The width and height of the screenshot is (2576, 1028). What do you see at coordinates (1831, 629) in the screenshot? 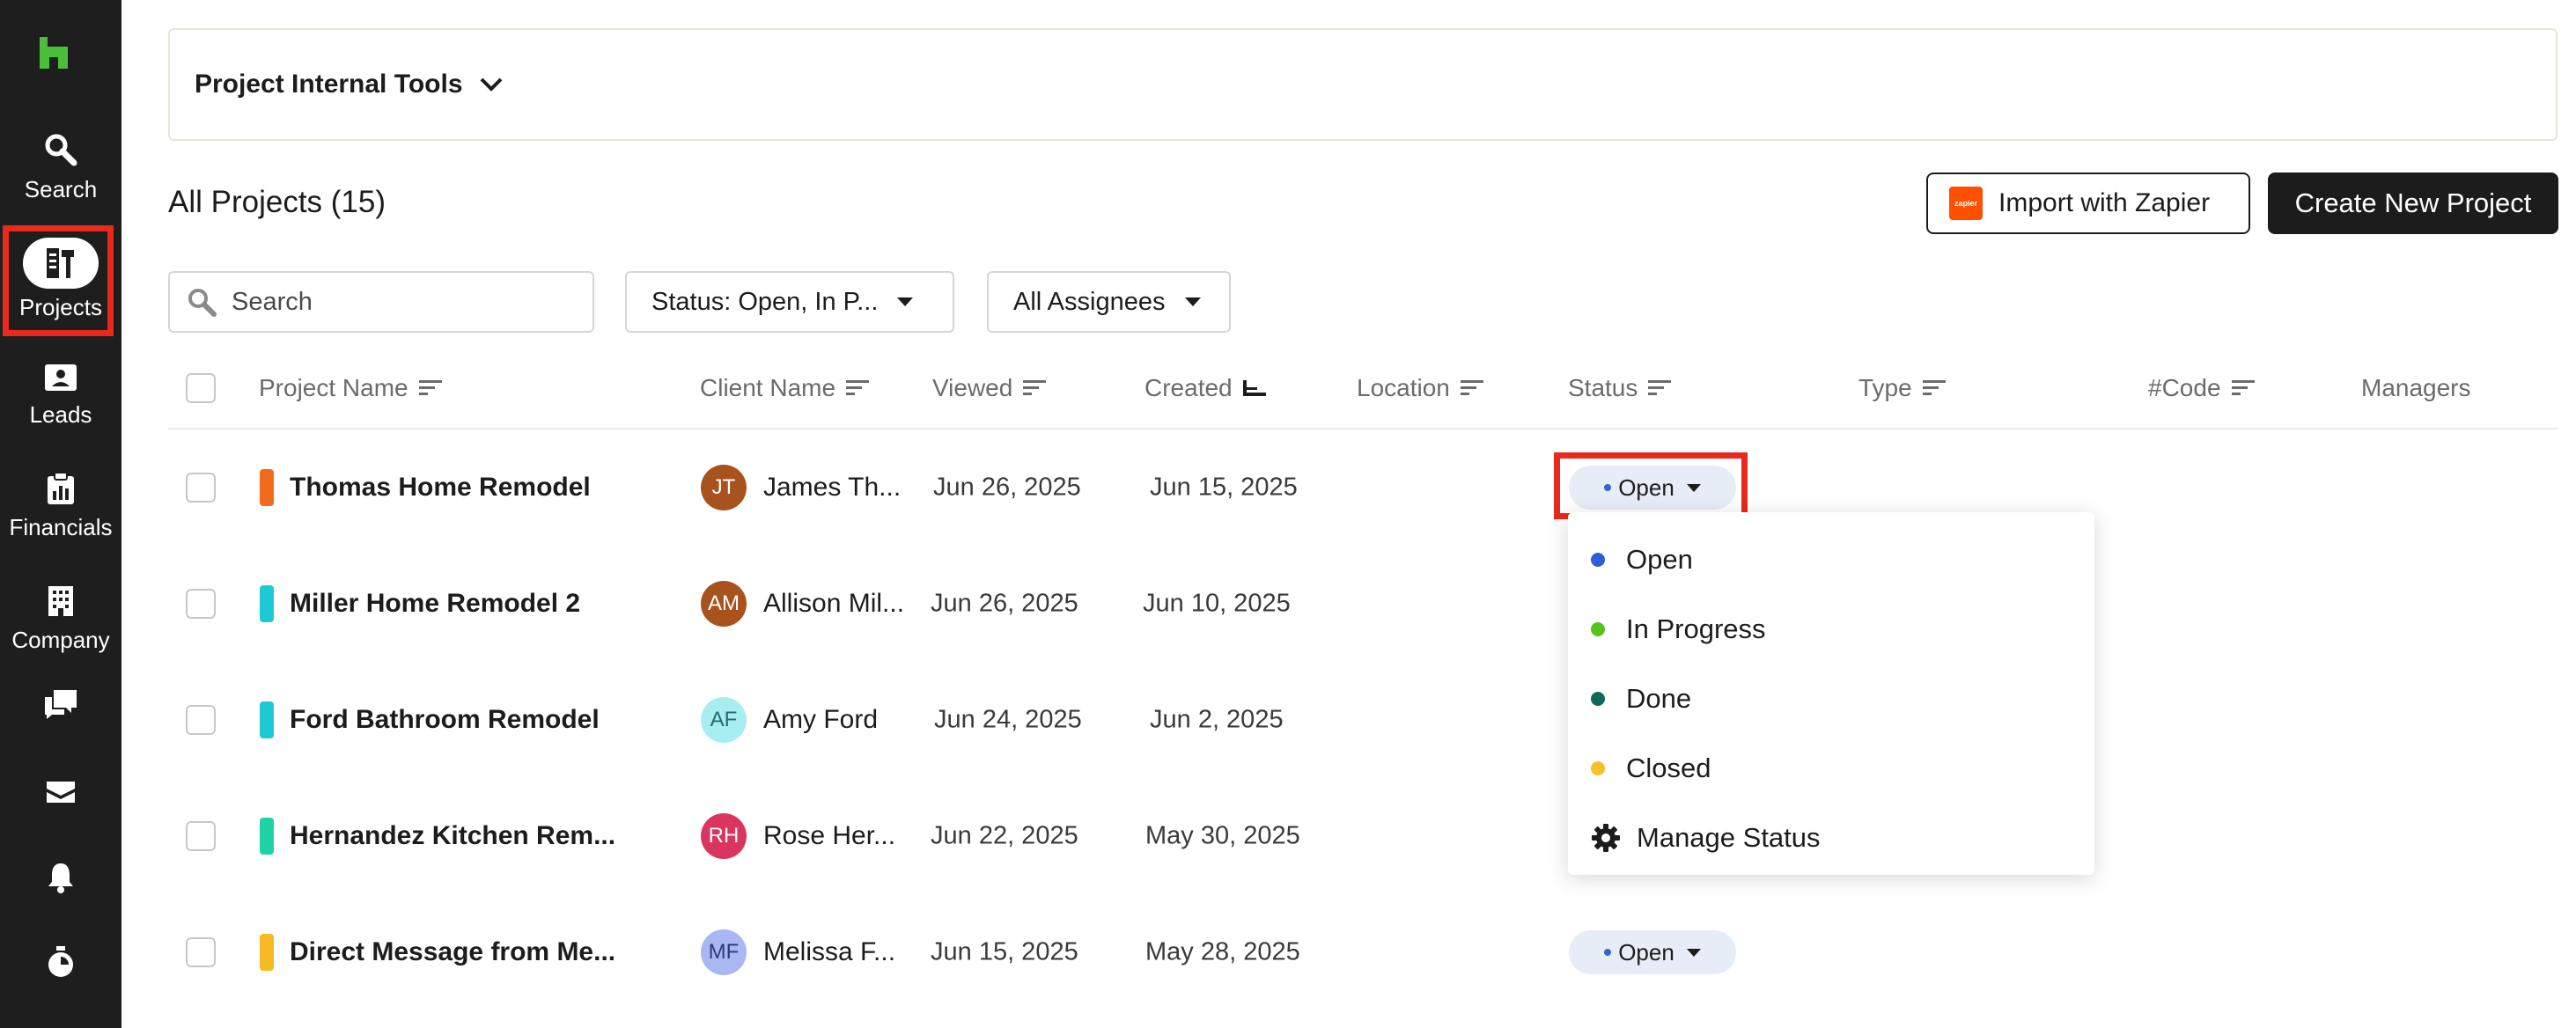
I see `status-option-in-progress: In Progress` at bounding box center [1831, 629].